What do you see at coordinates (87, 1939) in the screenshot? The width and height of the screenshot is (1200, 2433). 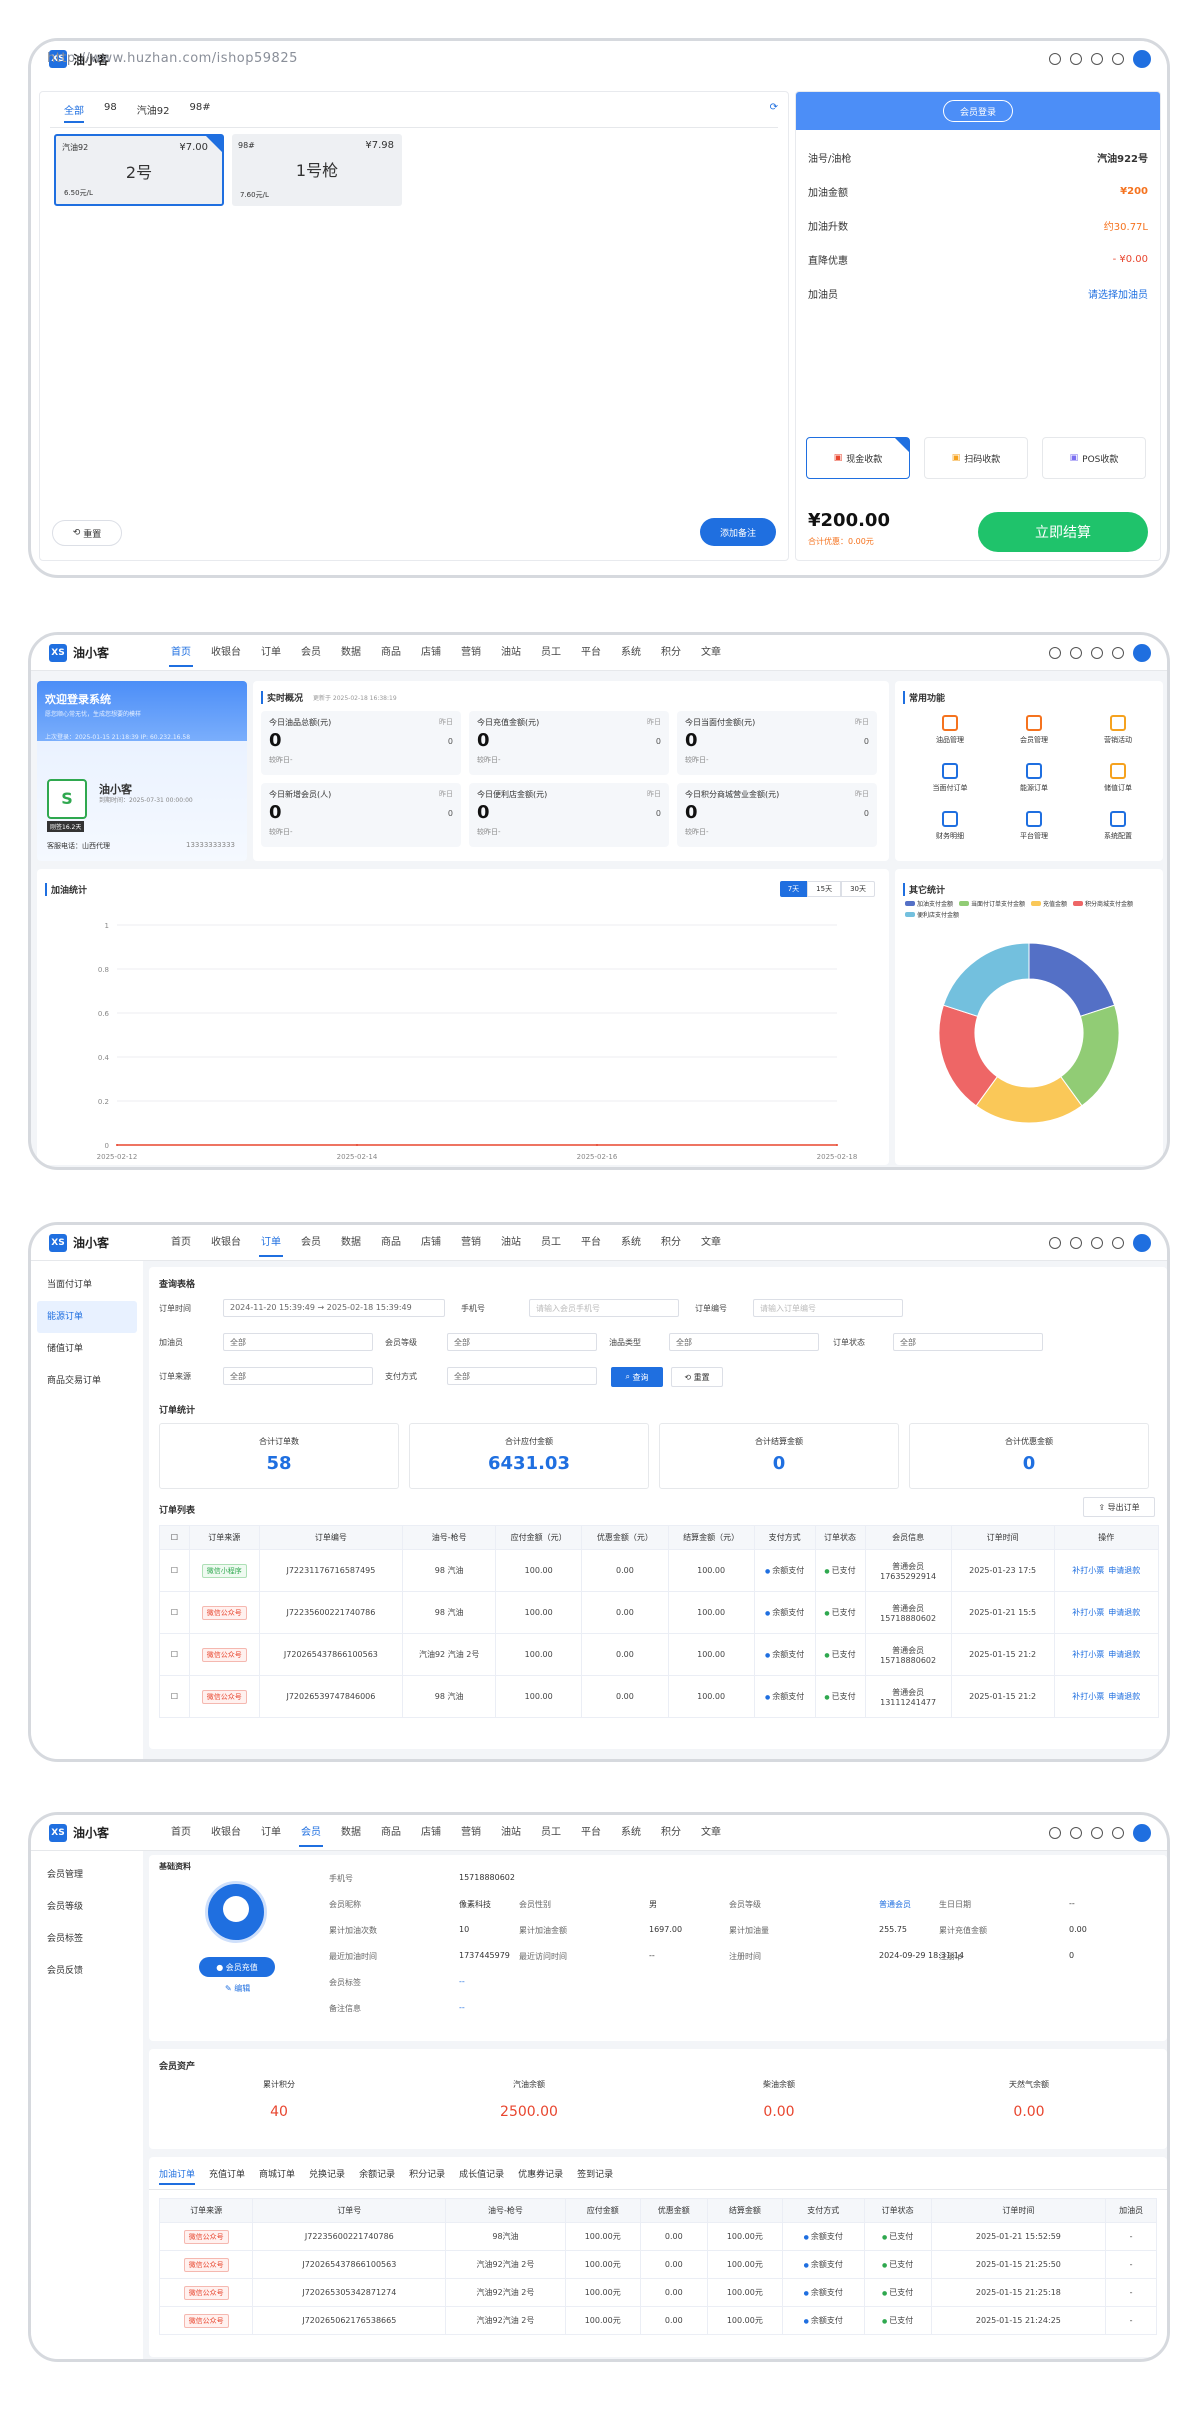 I see `sidebar-item: 会员标签` at bounding box center [87, 1939].